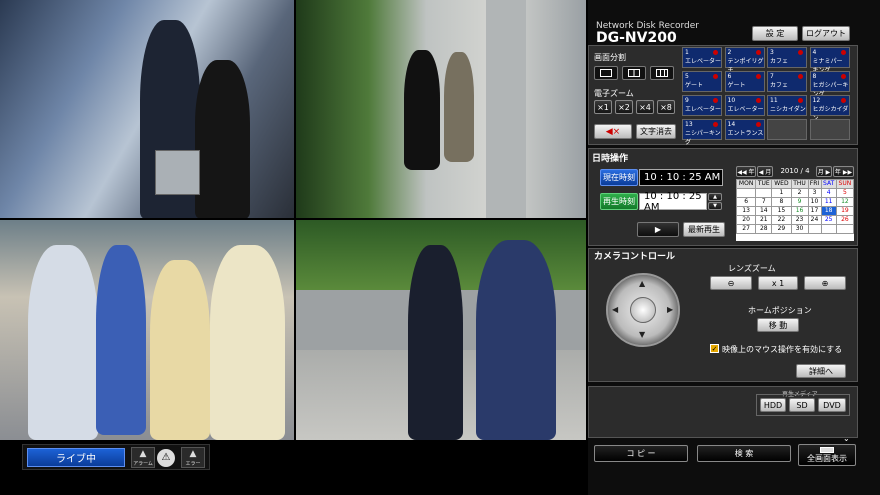 This screenshot has height=495, width=880. Describe the element at coordinates (702, 57) in the screenshot. I see `camera-button-1: 1 エレベーター` at that location.